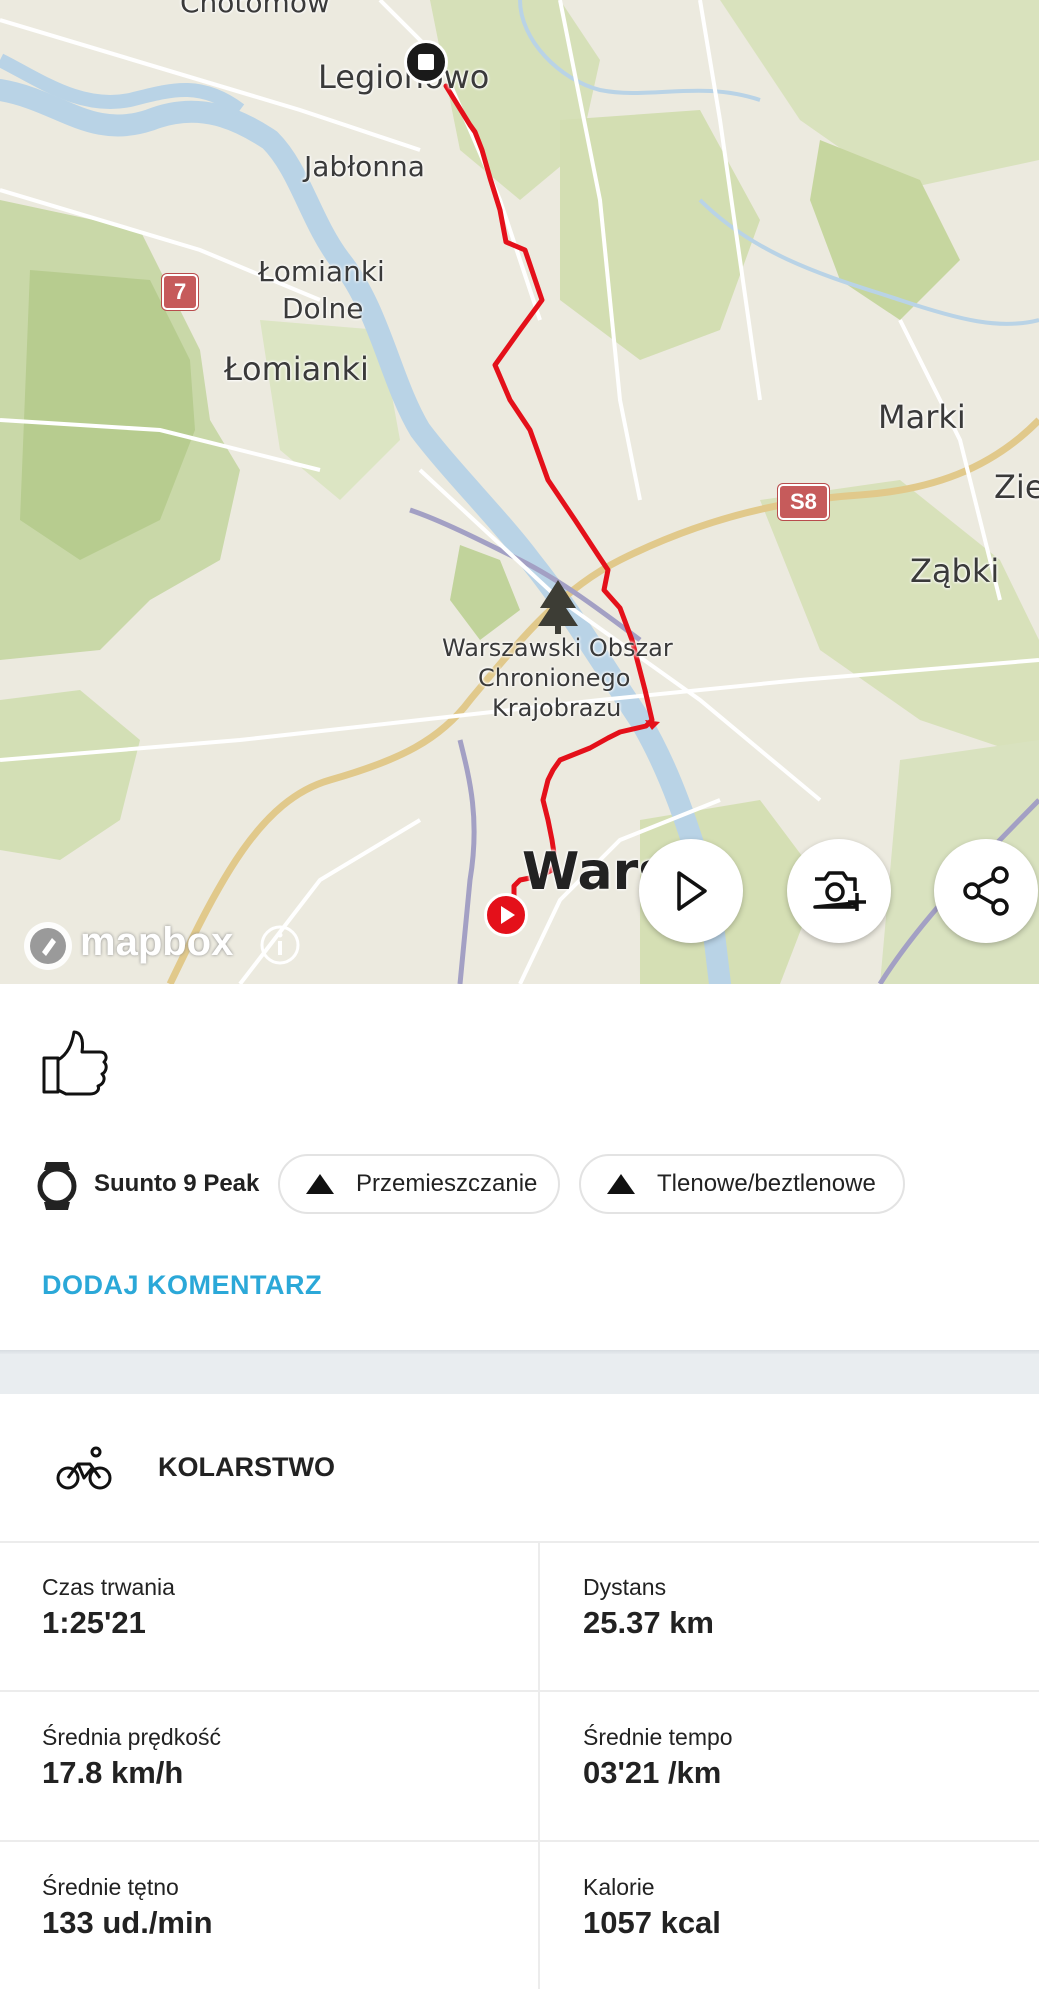 The image size is (1039, 1989). I want to click on stat-label: Średnia prędkość, so click(131, 1737).